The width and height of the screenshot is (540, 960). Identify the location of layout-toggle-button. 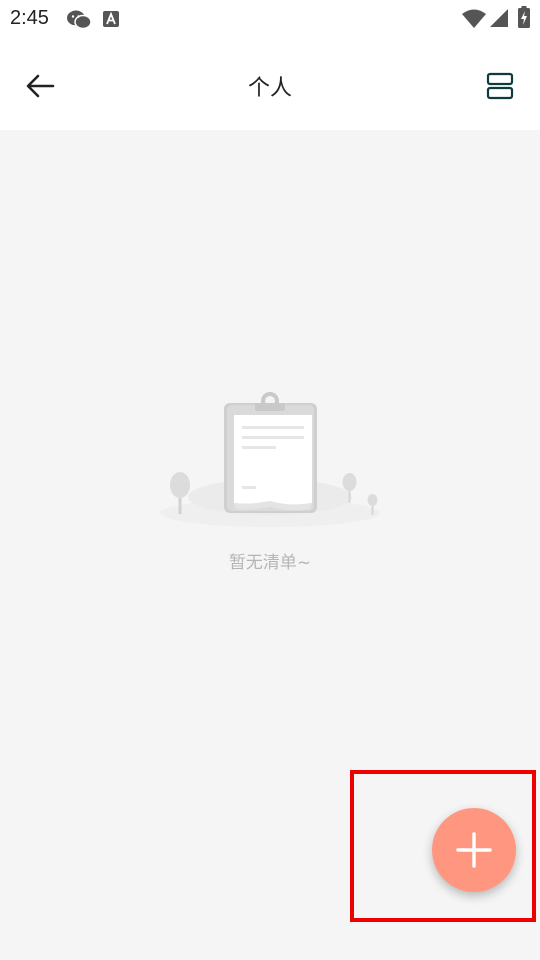
(500, 86).